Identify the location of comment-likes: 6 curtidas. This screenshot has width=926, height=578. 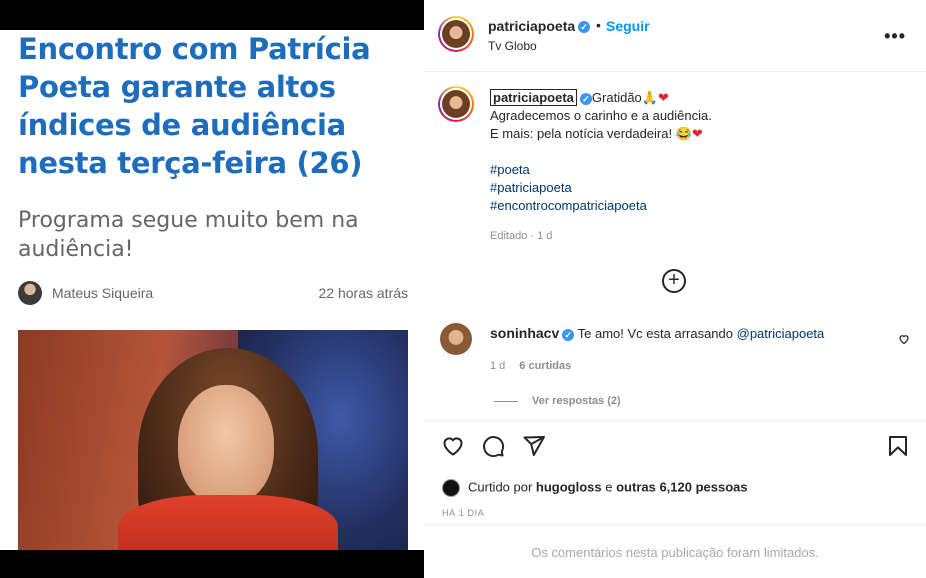
(545, 366).